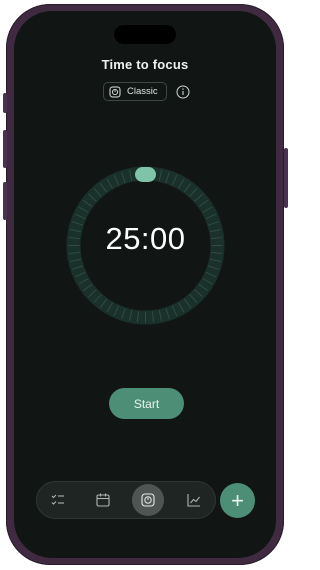 The height and width of the screenshot is (570, 320). I want to click on start-button: Start, so click(146, 403).